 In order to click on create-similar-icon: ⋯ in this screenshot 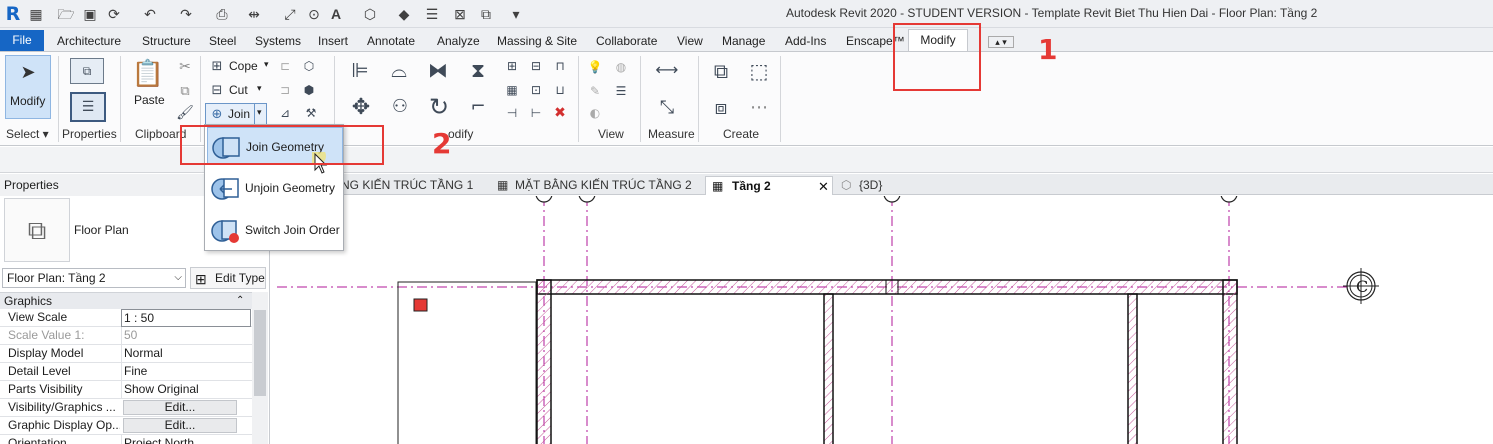, I will do `click(759, 107)`.